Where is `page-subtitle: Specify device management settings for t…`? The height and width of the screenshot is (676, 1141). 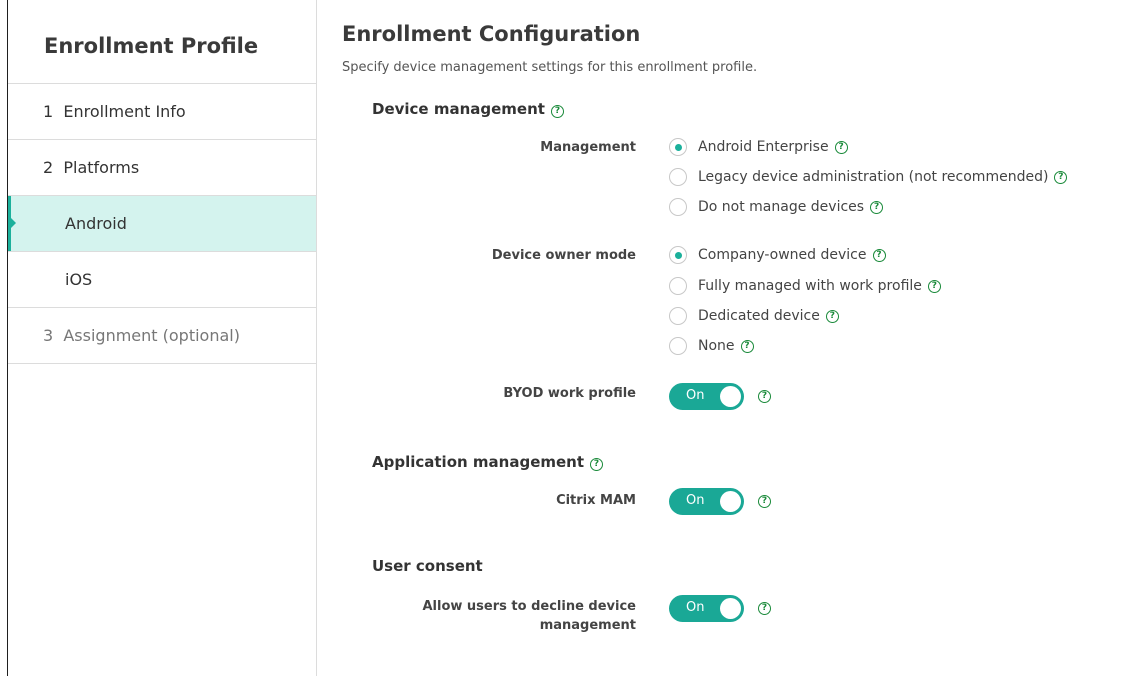 page-subtitle: Specify device management settings for t… is located at coordinates (550, 67).